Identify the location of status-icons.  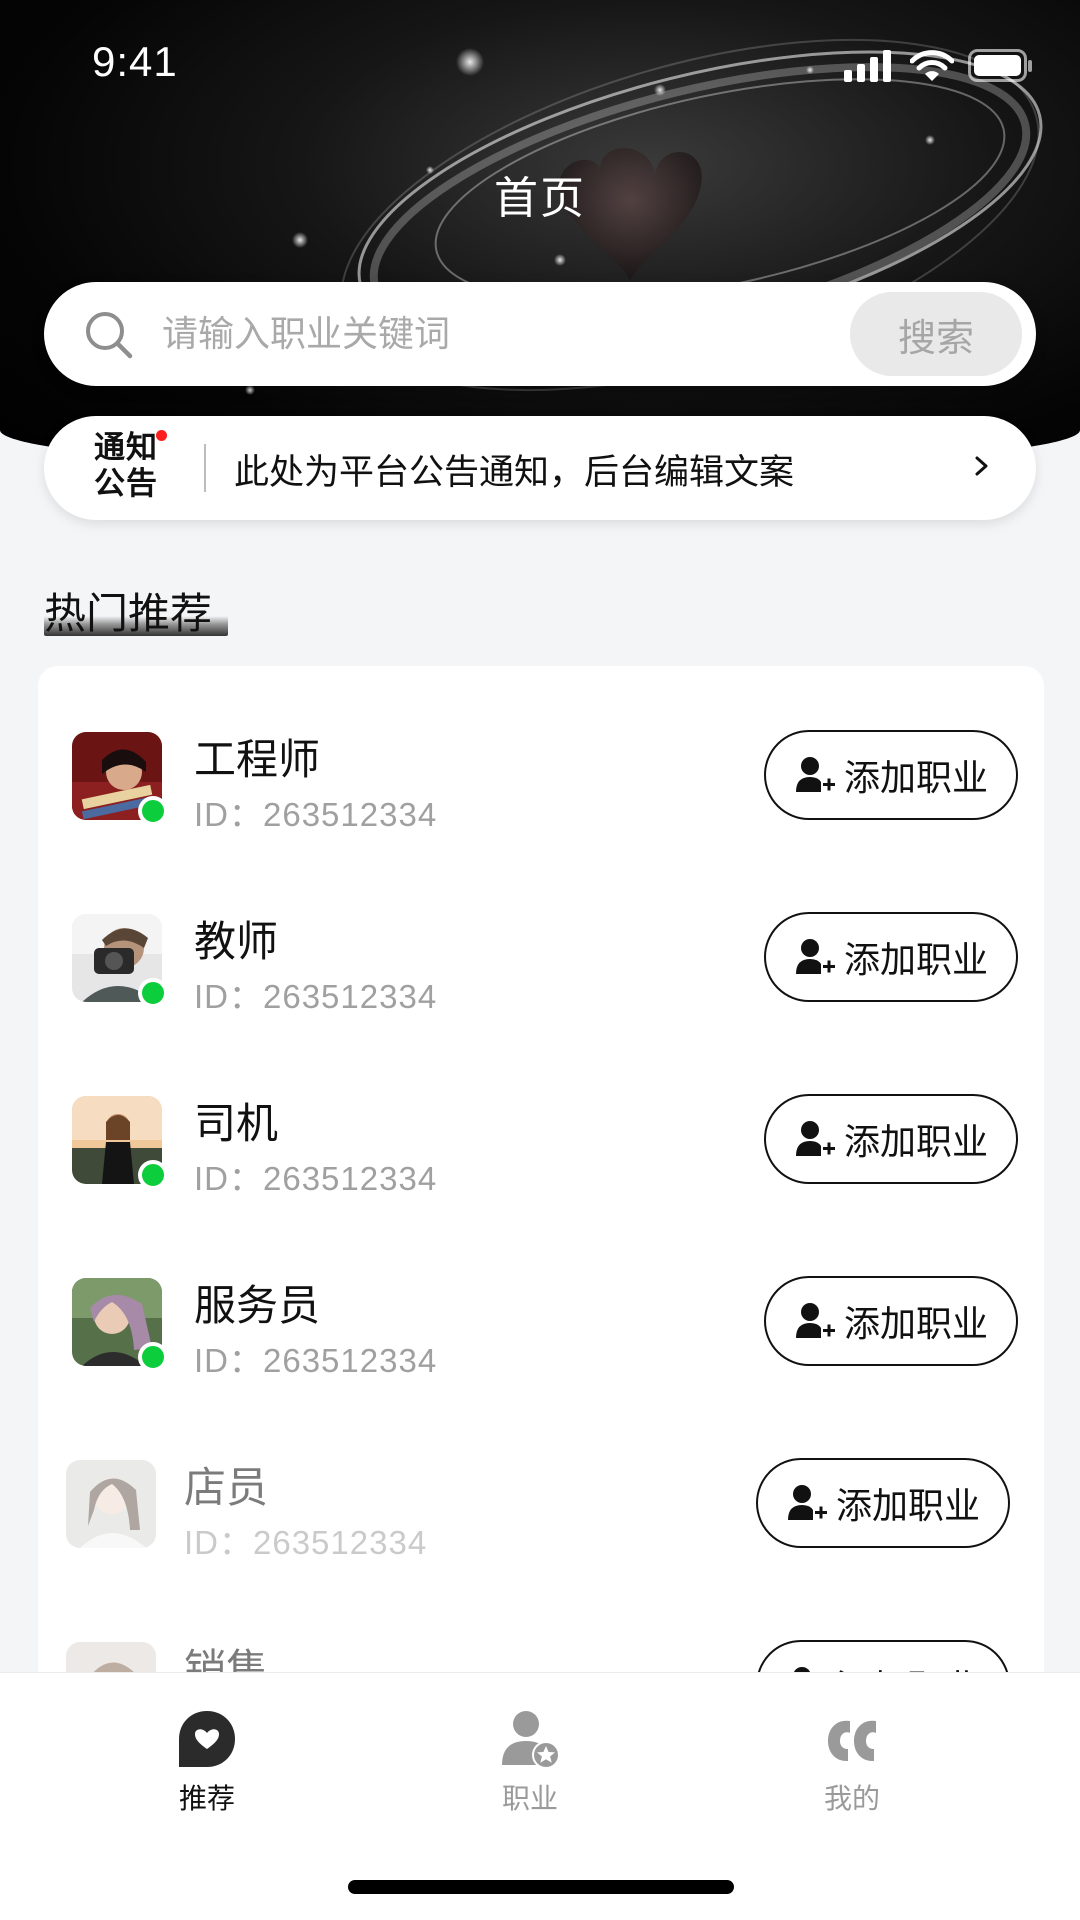
(939, 66).